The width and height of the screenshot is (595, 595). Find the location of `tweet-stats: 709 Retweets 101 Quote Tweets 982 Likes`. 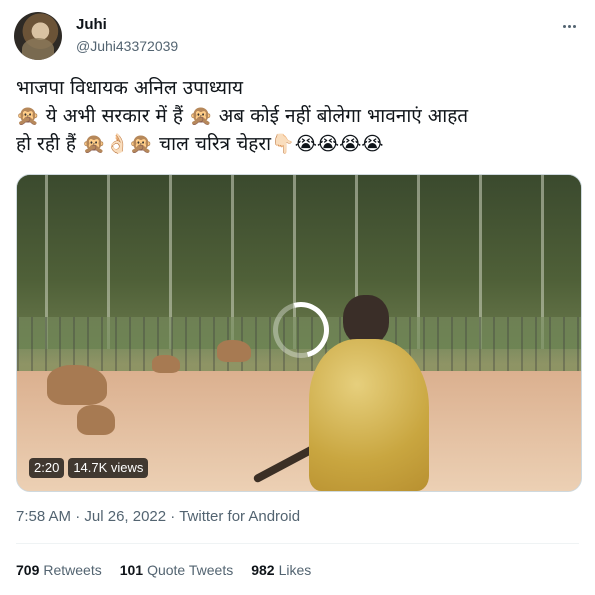

tweet-stats: 709 Retweets 101 Quote Tweets 982 Likes is located at coordinates (163, 570).